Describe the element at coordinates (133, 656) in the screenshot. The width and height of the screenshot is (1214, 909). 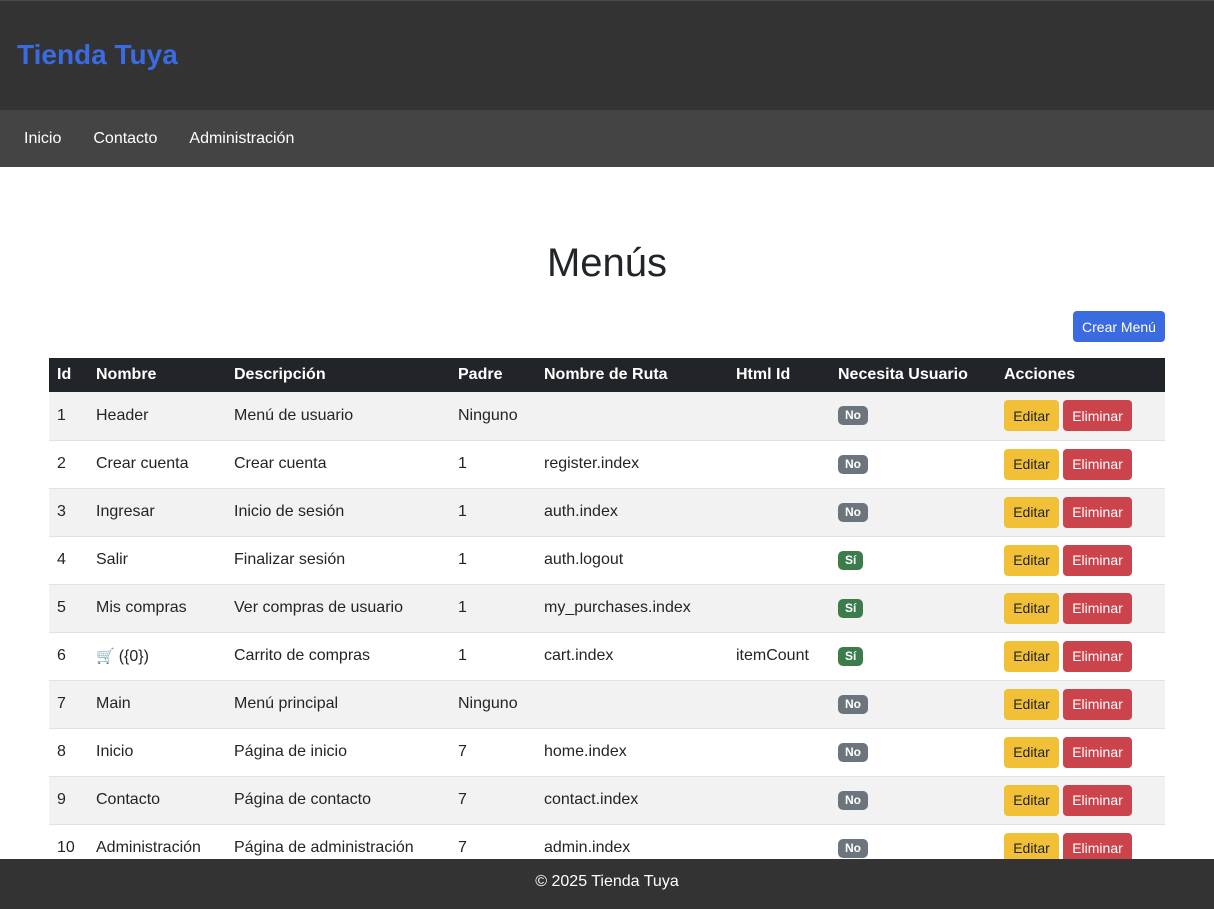
I see `cell-name-text: ({0})` at that location.